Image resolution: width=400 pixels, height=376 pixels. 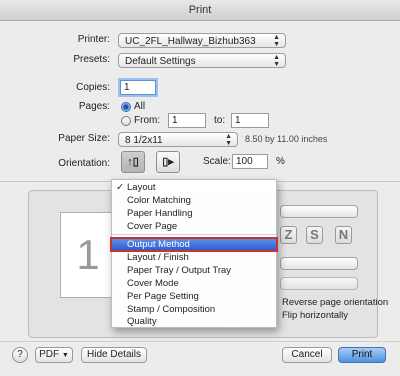 I want to click on help-button: ?, so click(x=20, y=355).